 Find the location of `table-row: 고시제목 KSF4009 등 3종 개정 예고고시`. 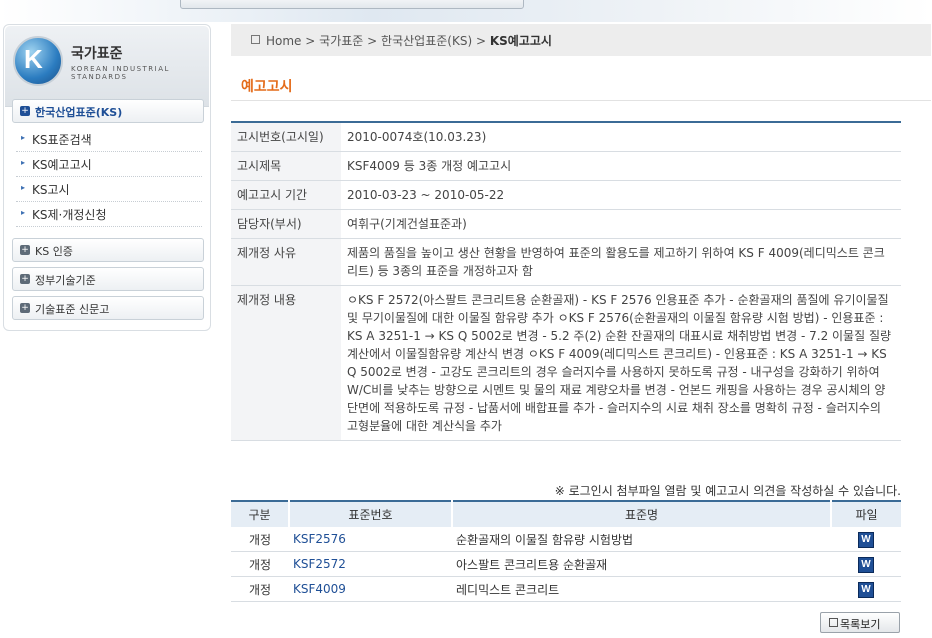

table-row: 고시제목 KSF4009 등 3종 개정 예고고시 is located at coordinates (566, 166).